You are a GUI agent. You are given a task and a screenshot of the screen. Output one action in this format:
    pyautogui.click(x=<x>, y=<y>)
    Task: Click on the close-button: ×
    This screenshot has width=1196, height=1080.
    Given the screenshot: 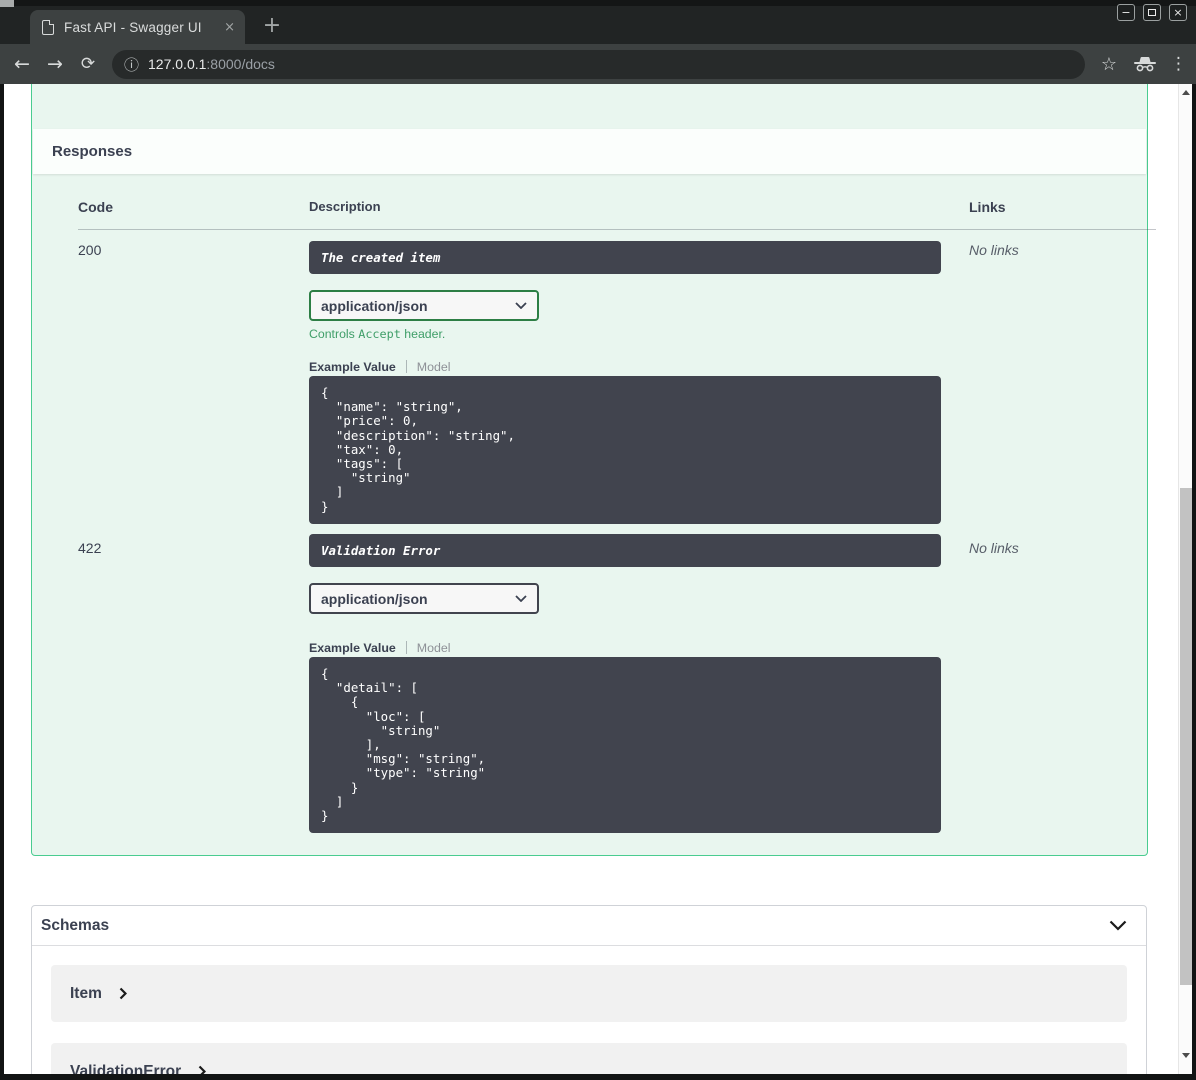 What is the action you would take?
    pyautogui.click(x=1178, y=12)
    